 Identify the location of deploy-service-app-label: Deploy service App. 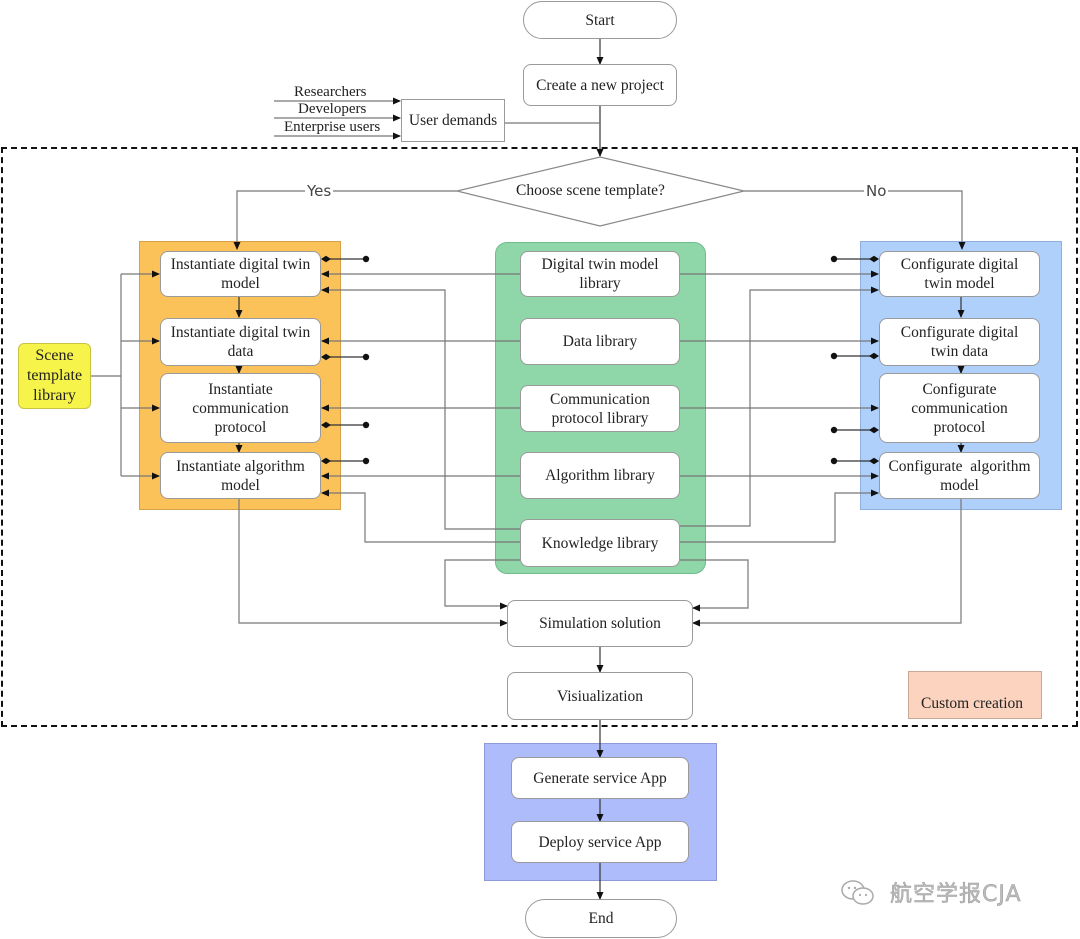
(600, 842).